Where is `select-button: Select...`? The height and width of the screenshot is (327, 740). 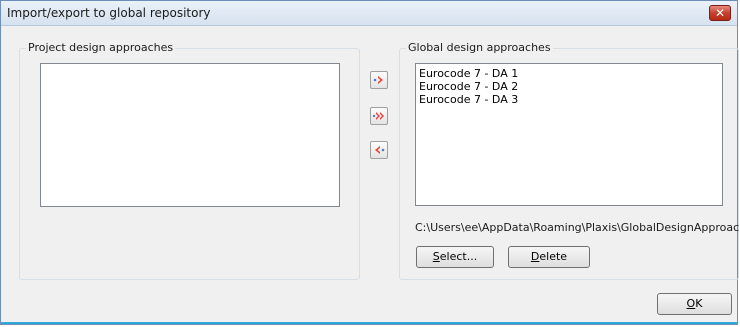 select-button: Select... is located at coordinates (455, 257).